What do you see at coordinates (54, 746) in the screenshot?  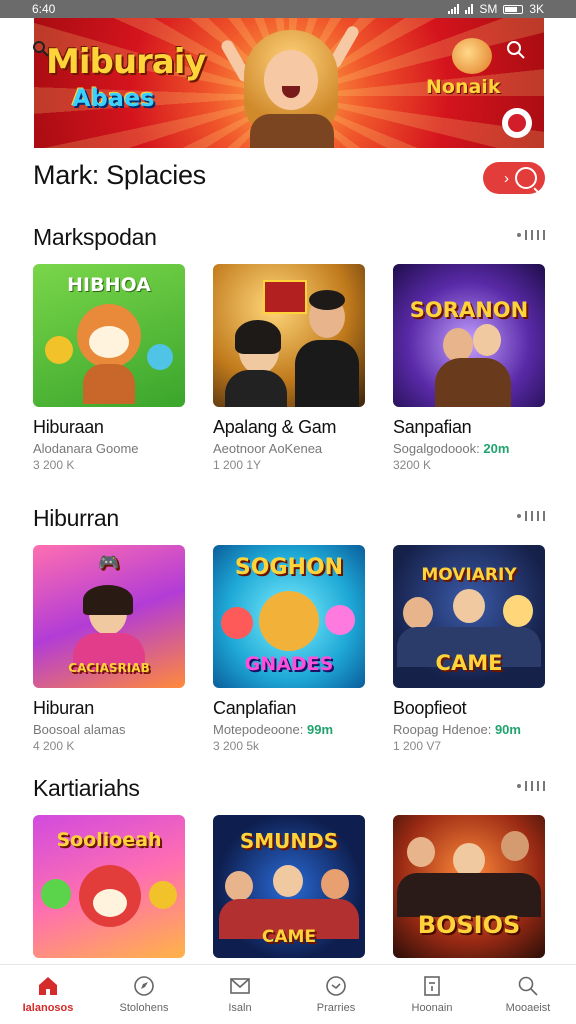 I see `game-count: 4 200 K` at bounding box center [54, 746].